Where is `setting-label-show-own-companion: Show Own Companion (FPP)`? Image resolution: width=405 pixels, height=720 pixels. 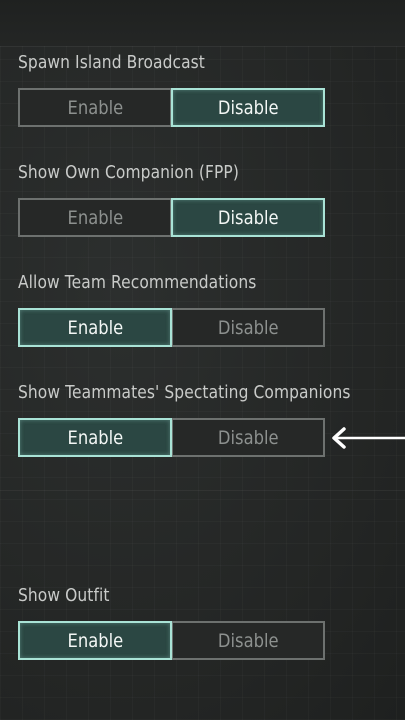
setting-label-show-own-companion: Show Own Companion (FPP) is located at coordinates (128, 172).